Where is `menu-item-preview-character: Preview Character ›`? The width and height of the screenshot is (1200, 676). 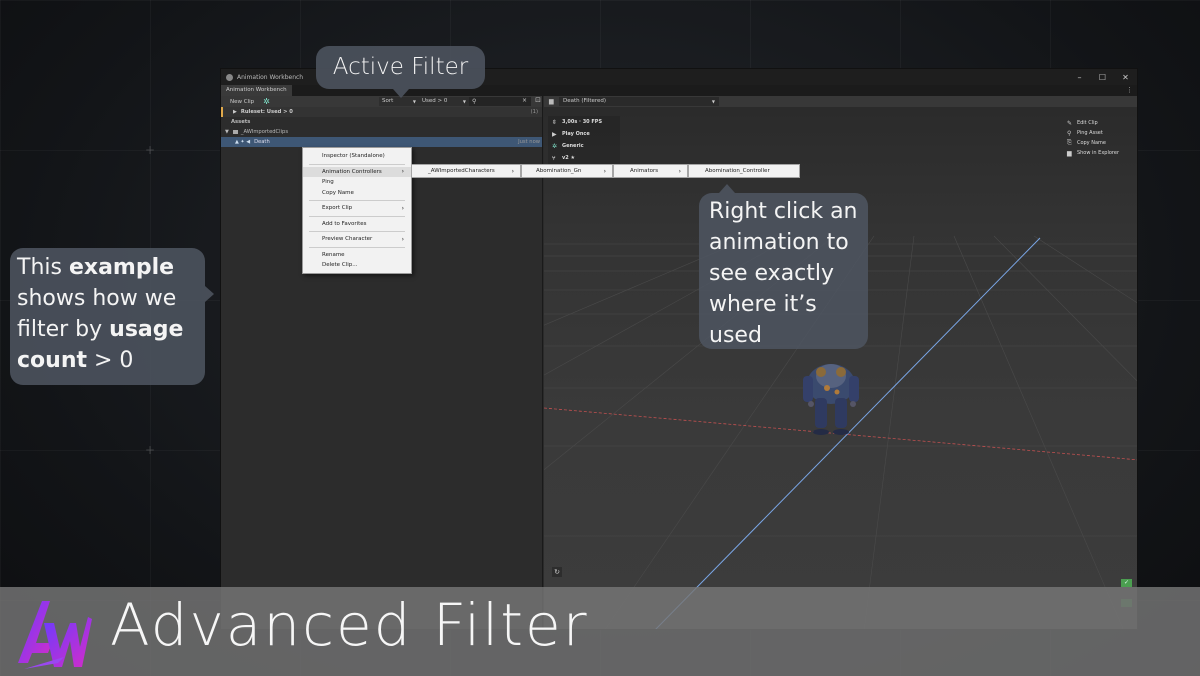 menu-item-preview-character: Preview Character › is located at coordinates (357, 239).